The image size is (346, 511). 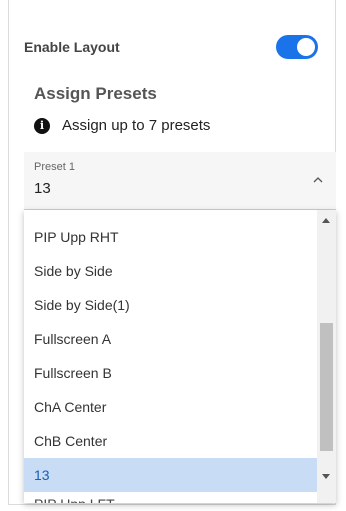 What do you see at coordinates (170, 497) in the screenshot?
I see `list-item: PIP Upp LFT` at bounding box center [170, 497].